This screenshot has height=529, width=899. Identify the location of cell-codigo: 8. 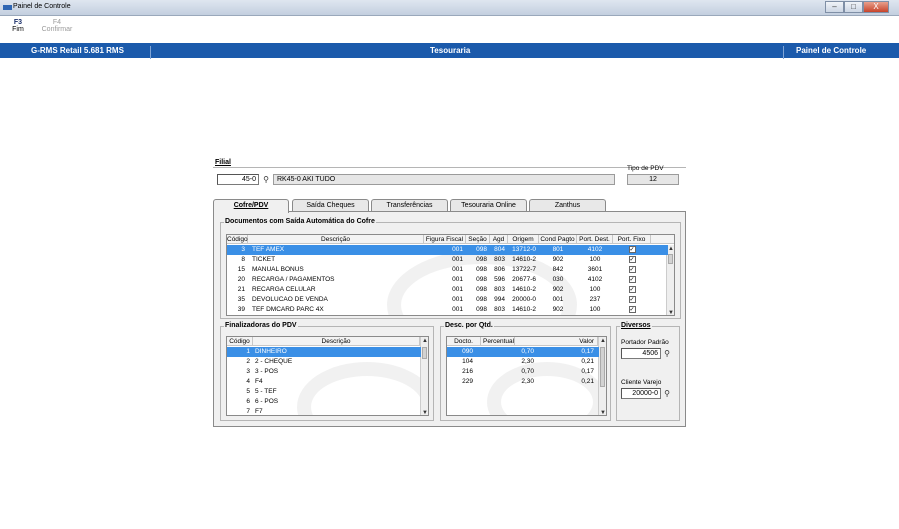
(243, 259).